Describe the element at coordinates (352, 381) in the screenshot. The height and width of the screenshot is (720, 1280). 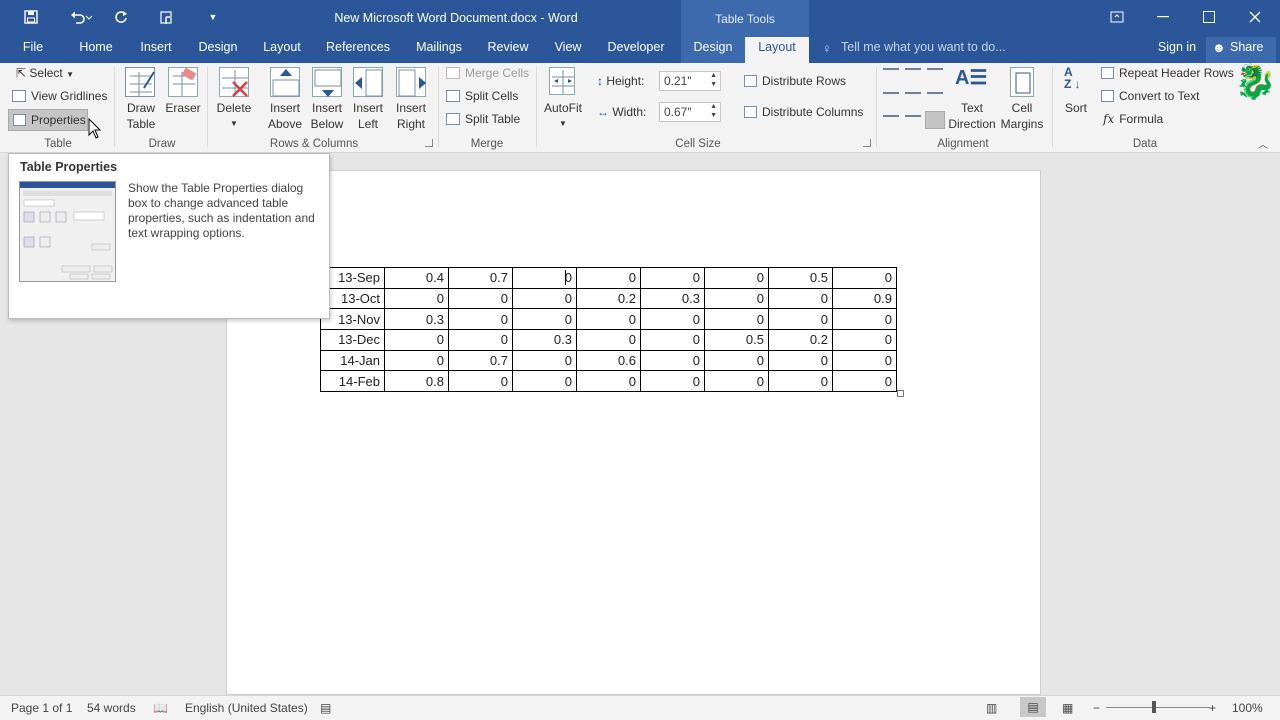
I see `table-cell-date: 14-Feb` at that location.